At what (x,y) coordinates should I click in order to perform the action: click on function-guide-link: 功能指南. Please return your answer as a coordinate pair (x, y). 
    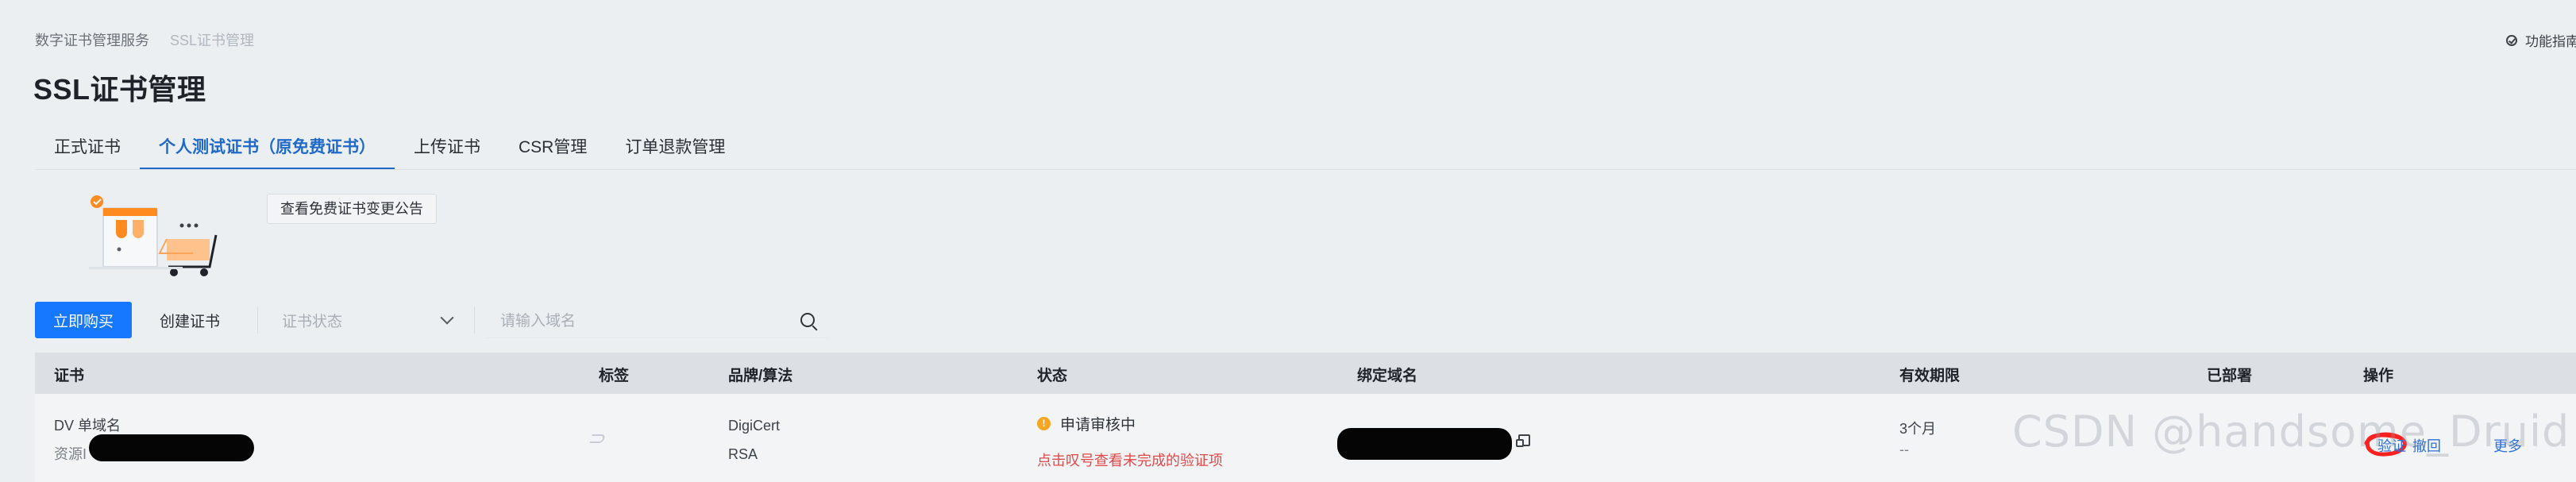
    Looking at the image, I should click on (2541, 40).